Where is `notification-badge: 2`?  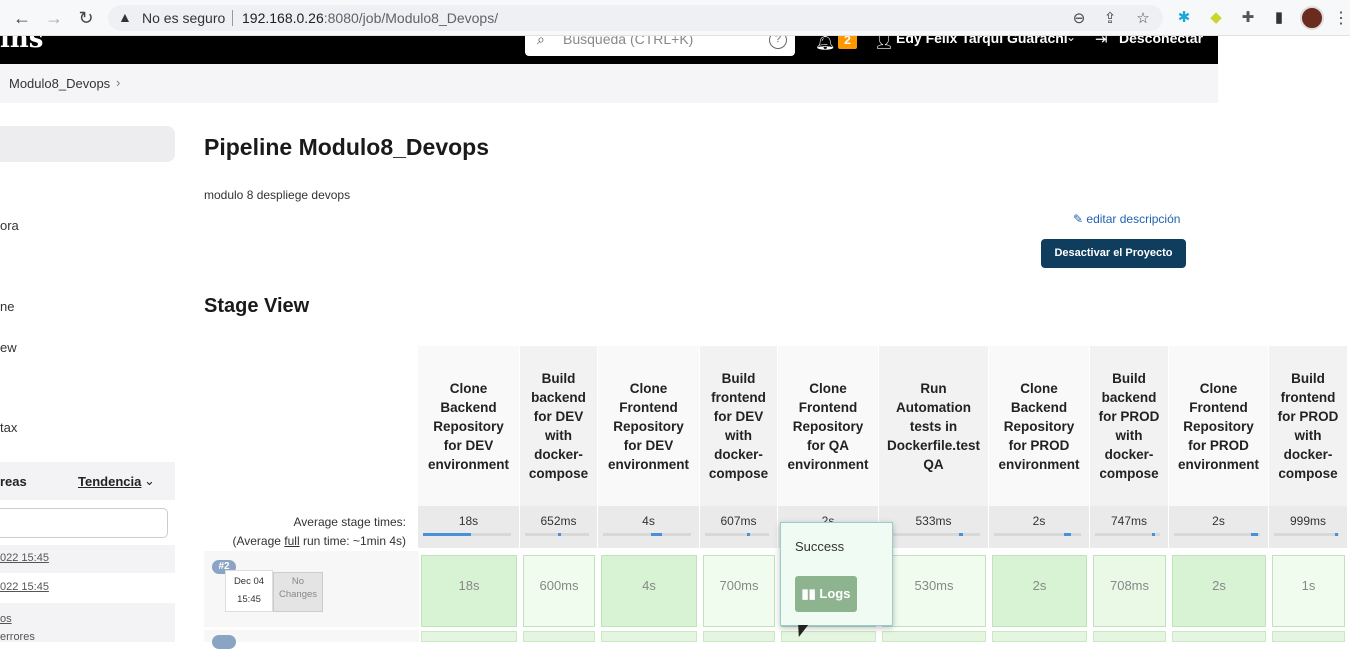 notification-badge: 2 is located at coordinates (847, 42).